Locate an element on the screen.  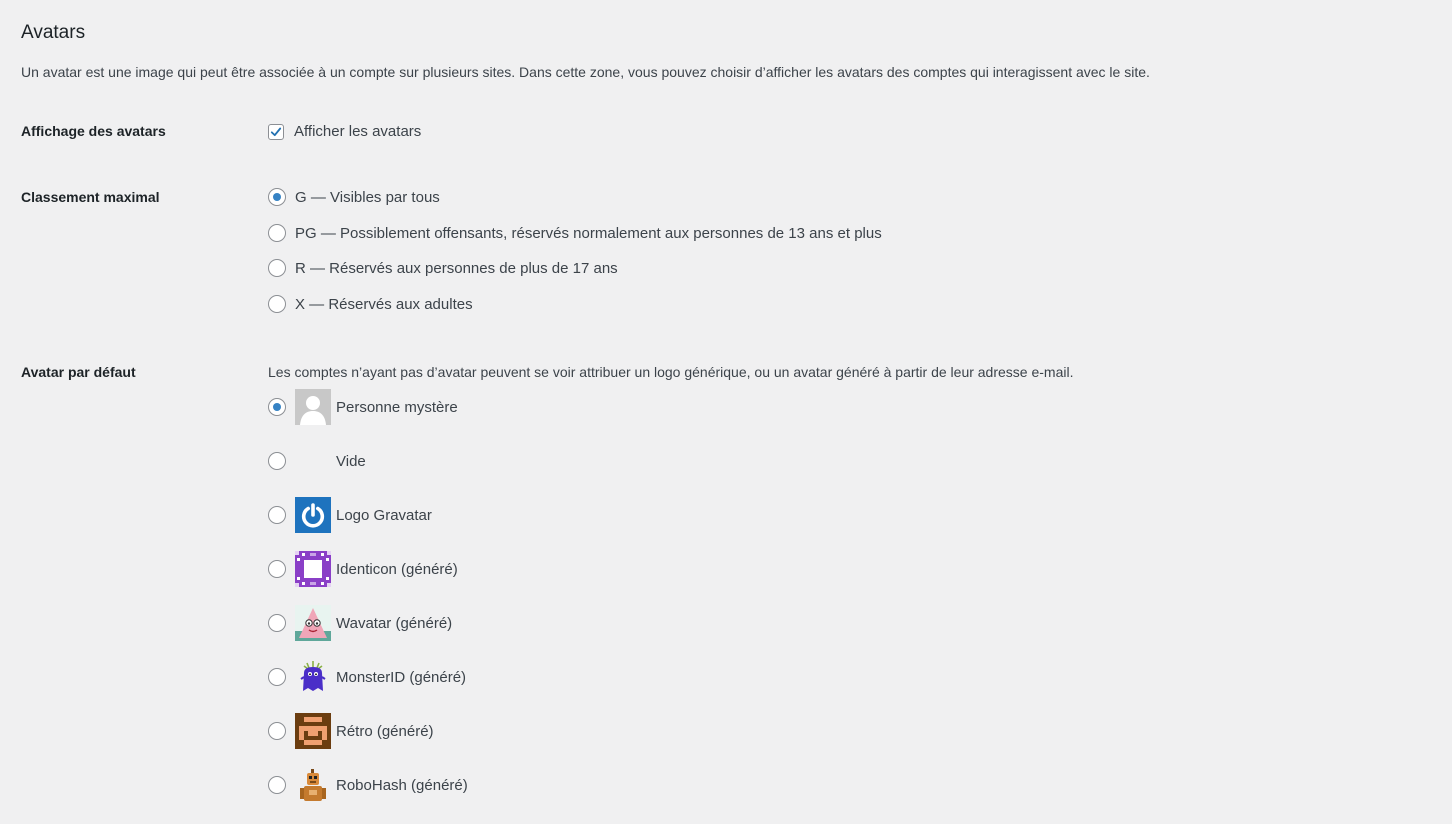
avatar-wavatar-radio is located at coordinates (277, 623).